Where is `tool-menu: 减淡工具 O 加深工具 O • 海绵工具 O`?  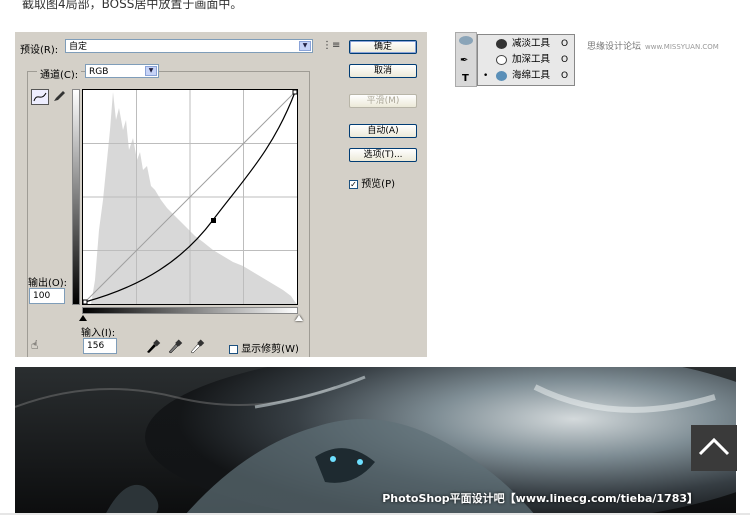
tool-menu: 减淡工具 O 加深工具 O • 海绵工具 O is located at coordinates (526, 60).